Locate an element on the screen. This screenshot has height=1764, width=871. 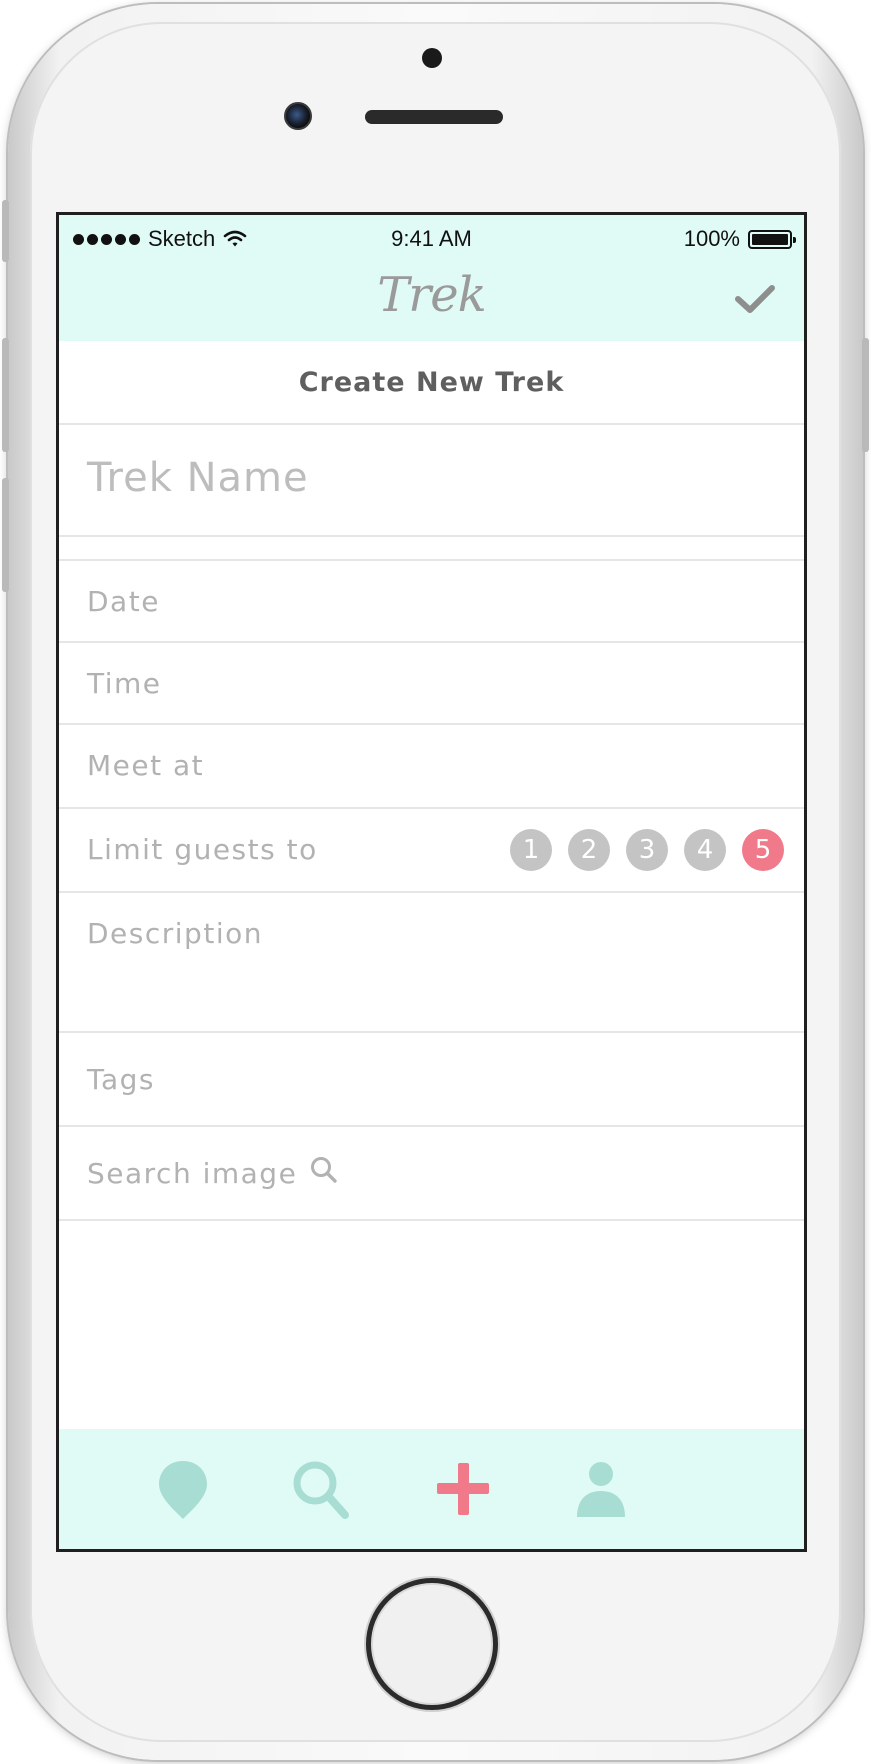
description-label: Description is located at coordinates (175, 933).